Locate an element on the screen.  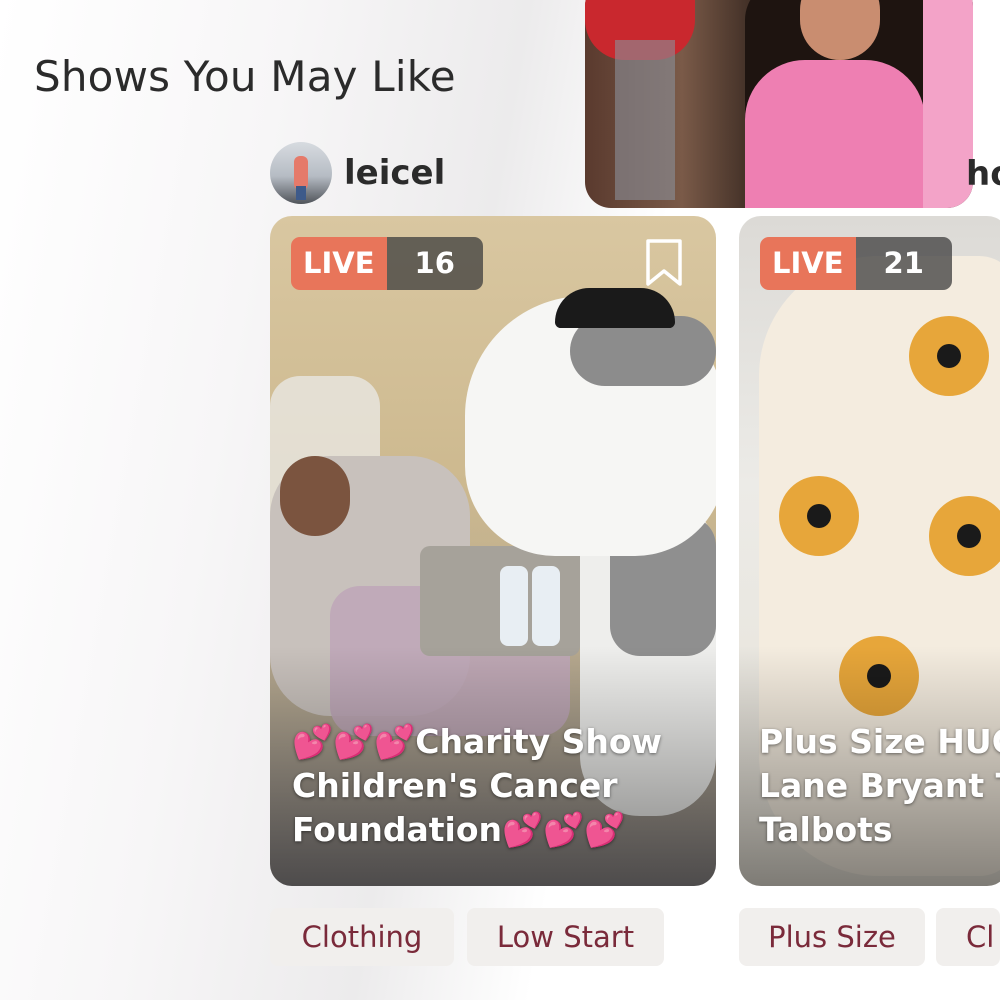
live-badge: LIVE 16 is located at coordinates (387, 263).